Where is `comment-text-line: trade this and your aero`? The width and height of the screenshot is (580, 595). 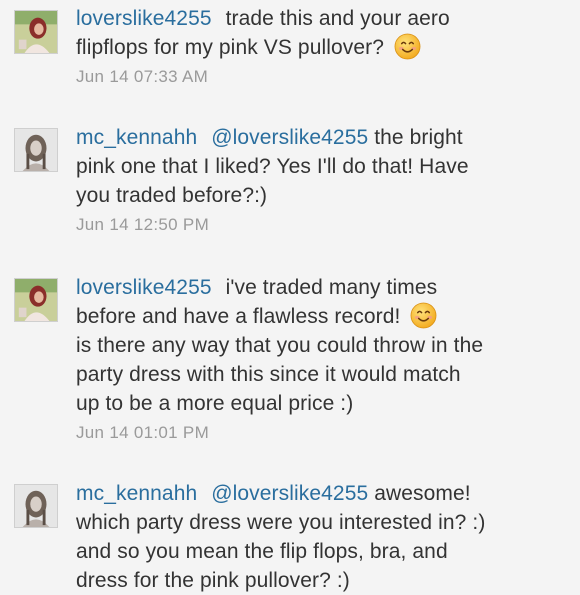
comment-text-line: trade this and your aero is located at coordinates (337, 18).